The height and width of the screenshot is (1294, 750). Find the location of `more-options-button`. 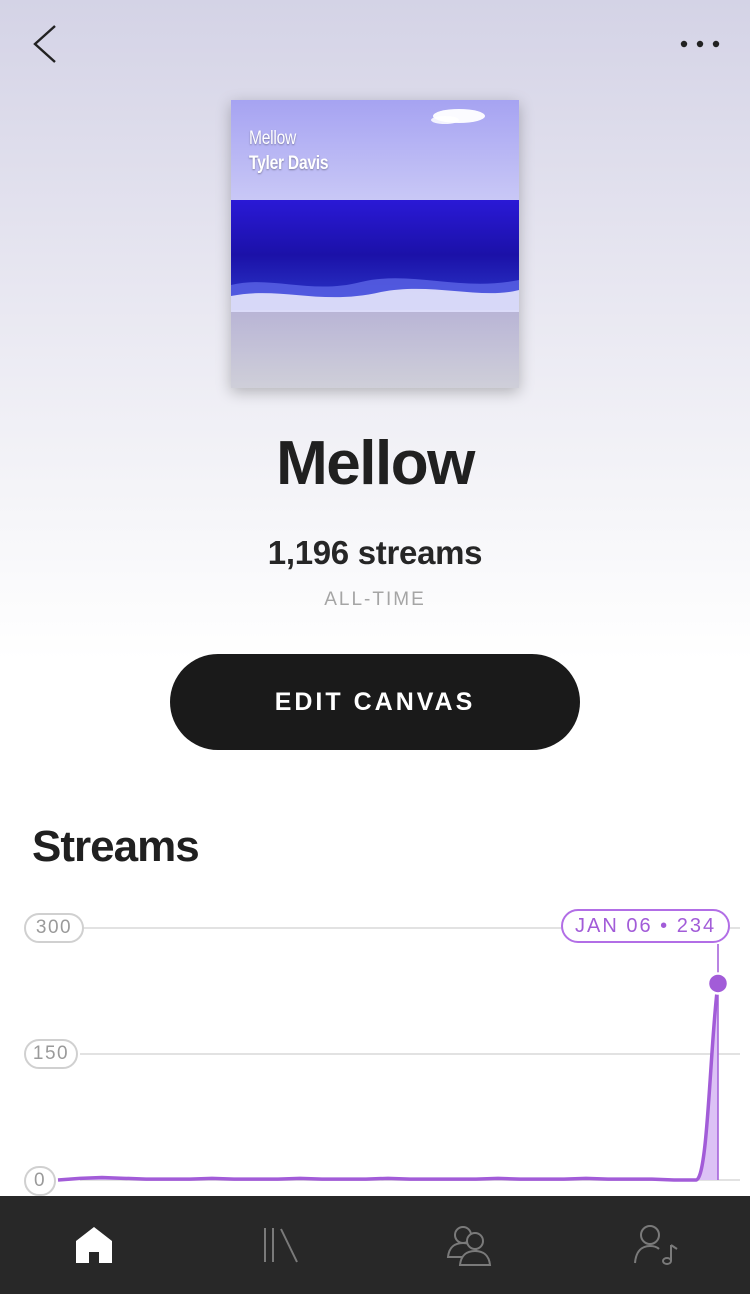

more-options-button is located at coordinates (700, 44).